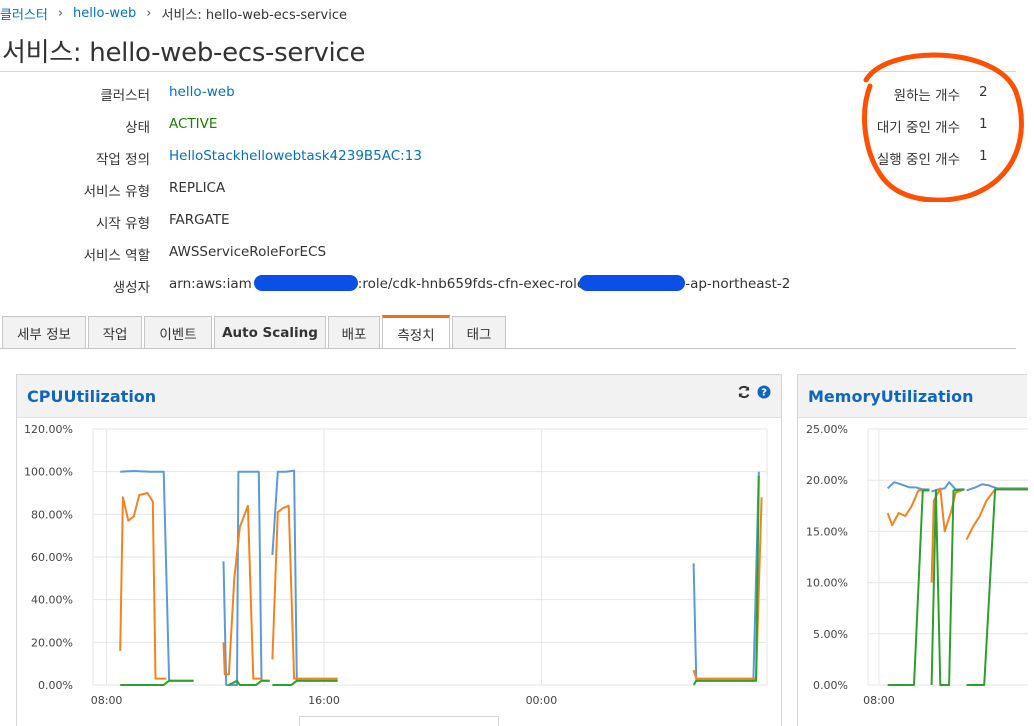 This screenshot has height=726, width=1034. Describe the element at coordinates (92, 396) in the screenshot. I see `cpu-chart-title: CPUUtilization` at that location.